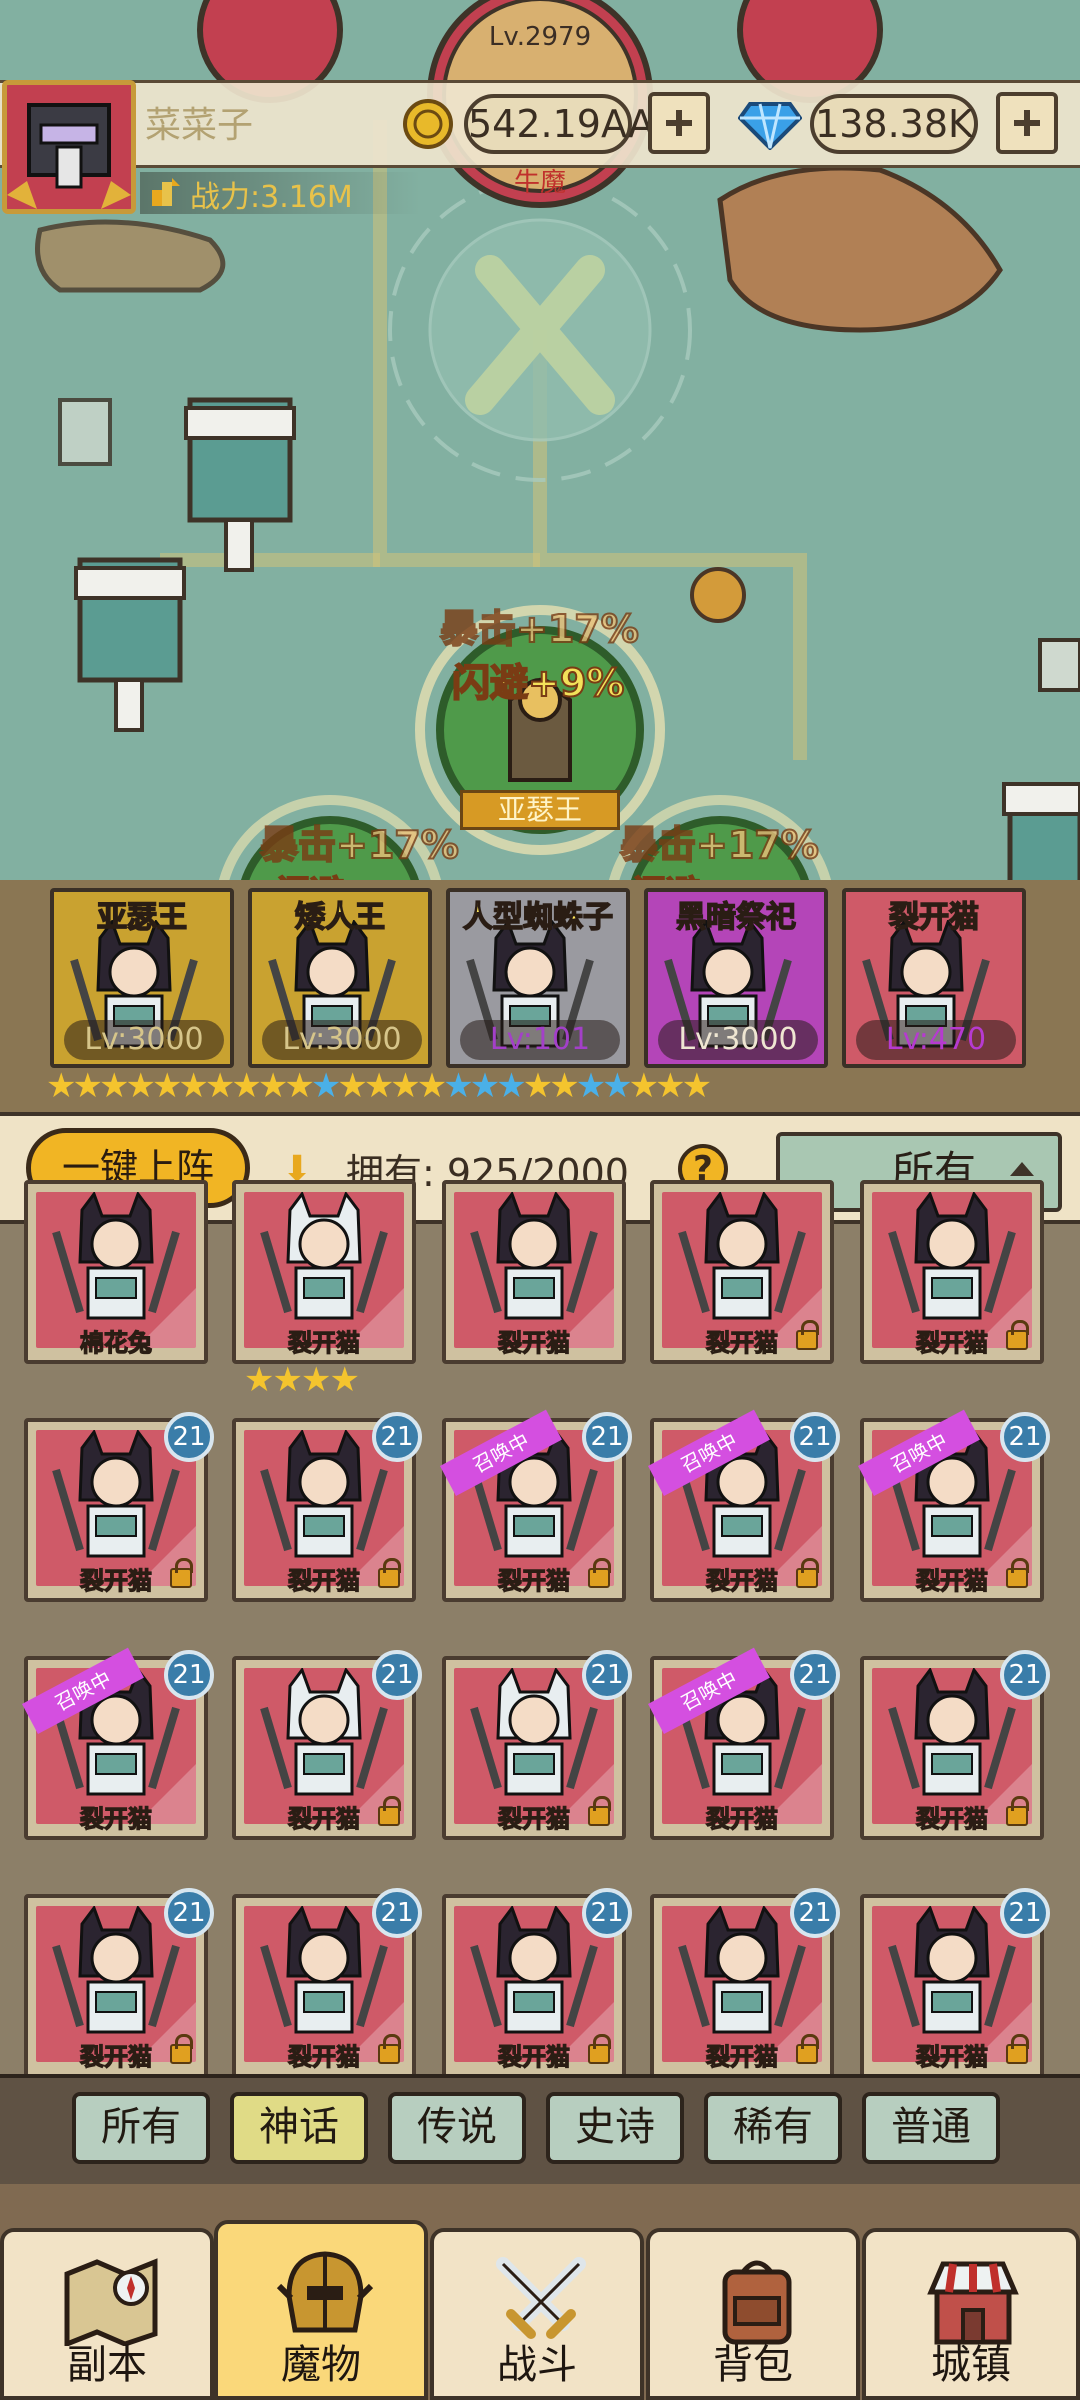 Image resolution: width=1080 pixels, height=2400 pixels. What do you see at coordinates (199, 125) in the screenshot?
I see `player-name: 菜菜子` at bounding box center [199, 125].